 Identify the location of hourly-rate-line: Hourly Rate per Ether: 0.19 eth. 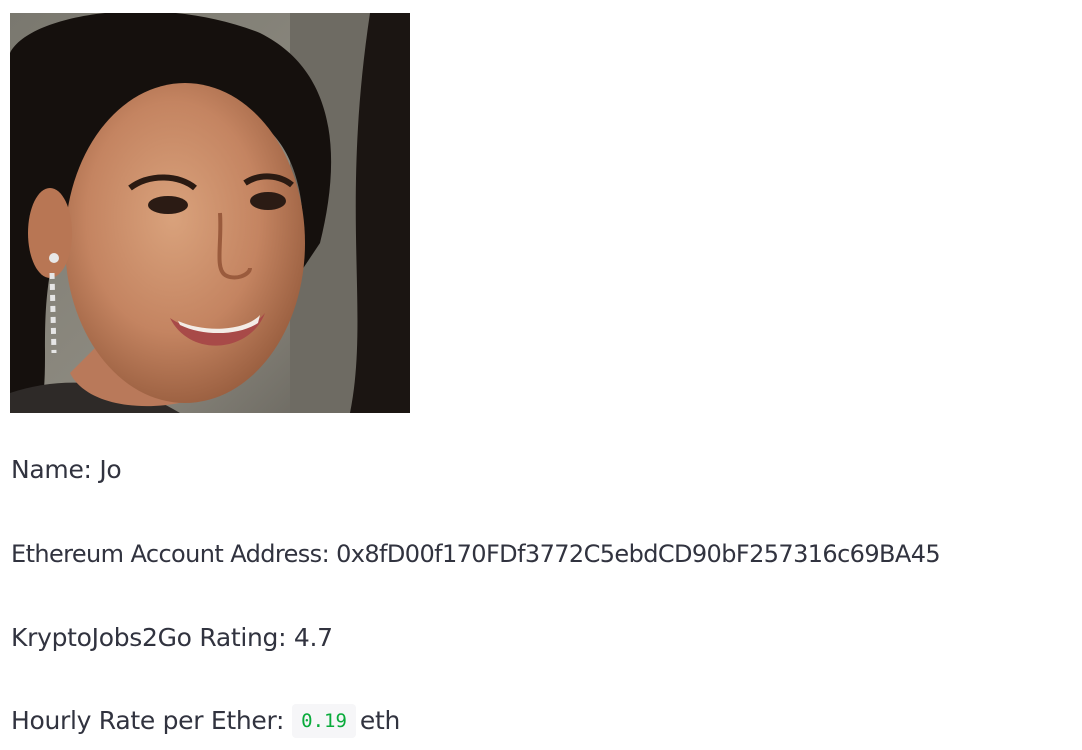
(205, 721).